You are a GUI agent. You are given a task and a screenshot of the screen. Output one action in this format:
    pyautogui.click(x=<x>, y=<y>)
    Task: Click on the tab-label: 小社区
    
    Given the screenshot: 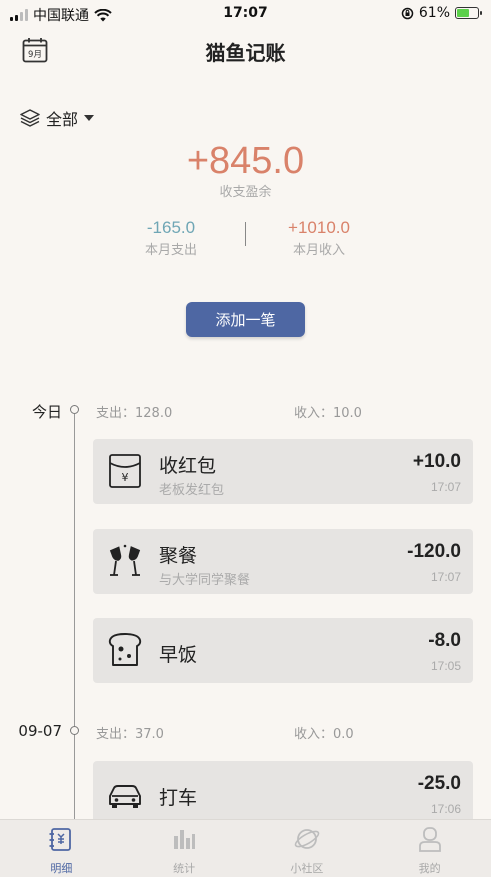 What is the action you would take?
    pyautogui.click(x=307, y=868)
    